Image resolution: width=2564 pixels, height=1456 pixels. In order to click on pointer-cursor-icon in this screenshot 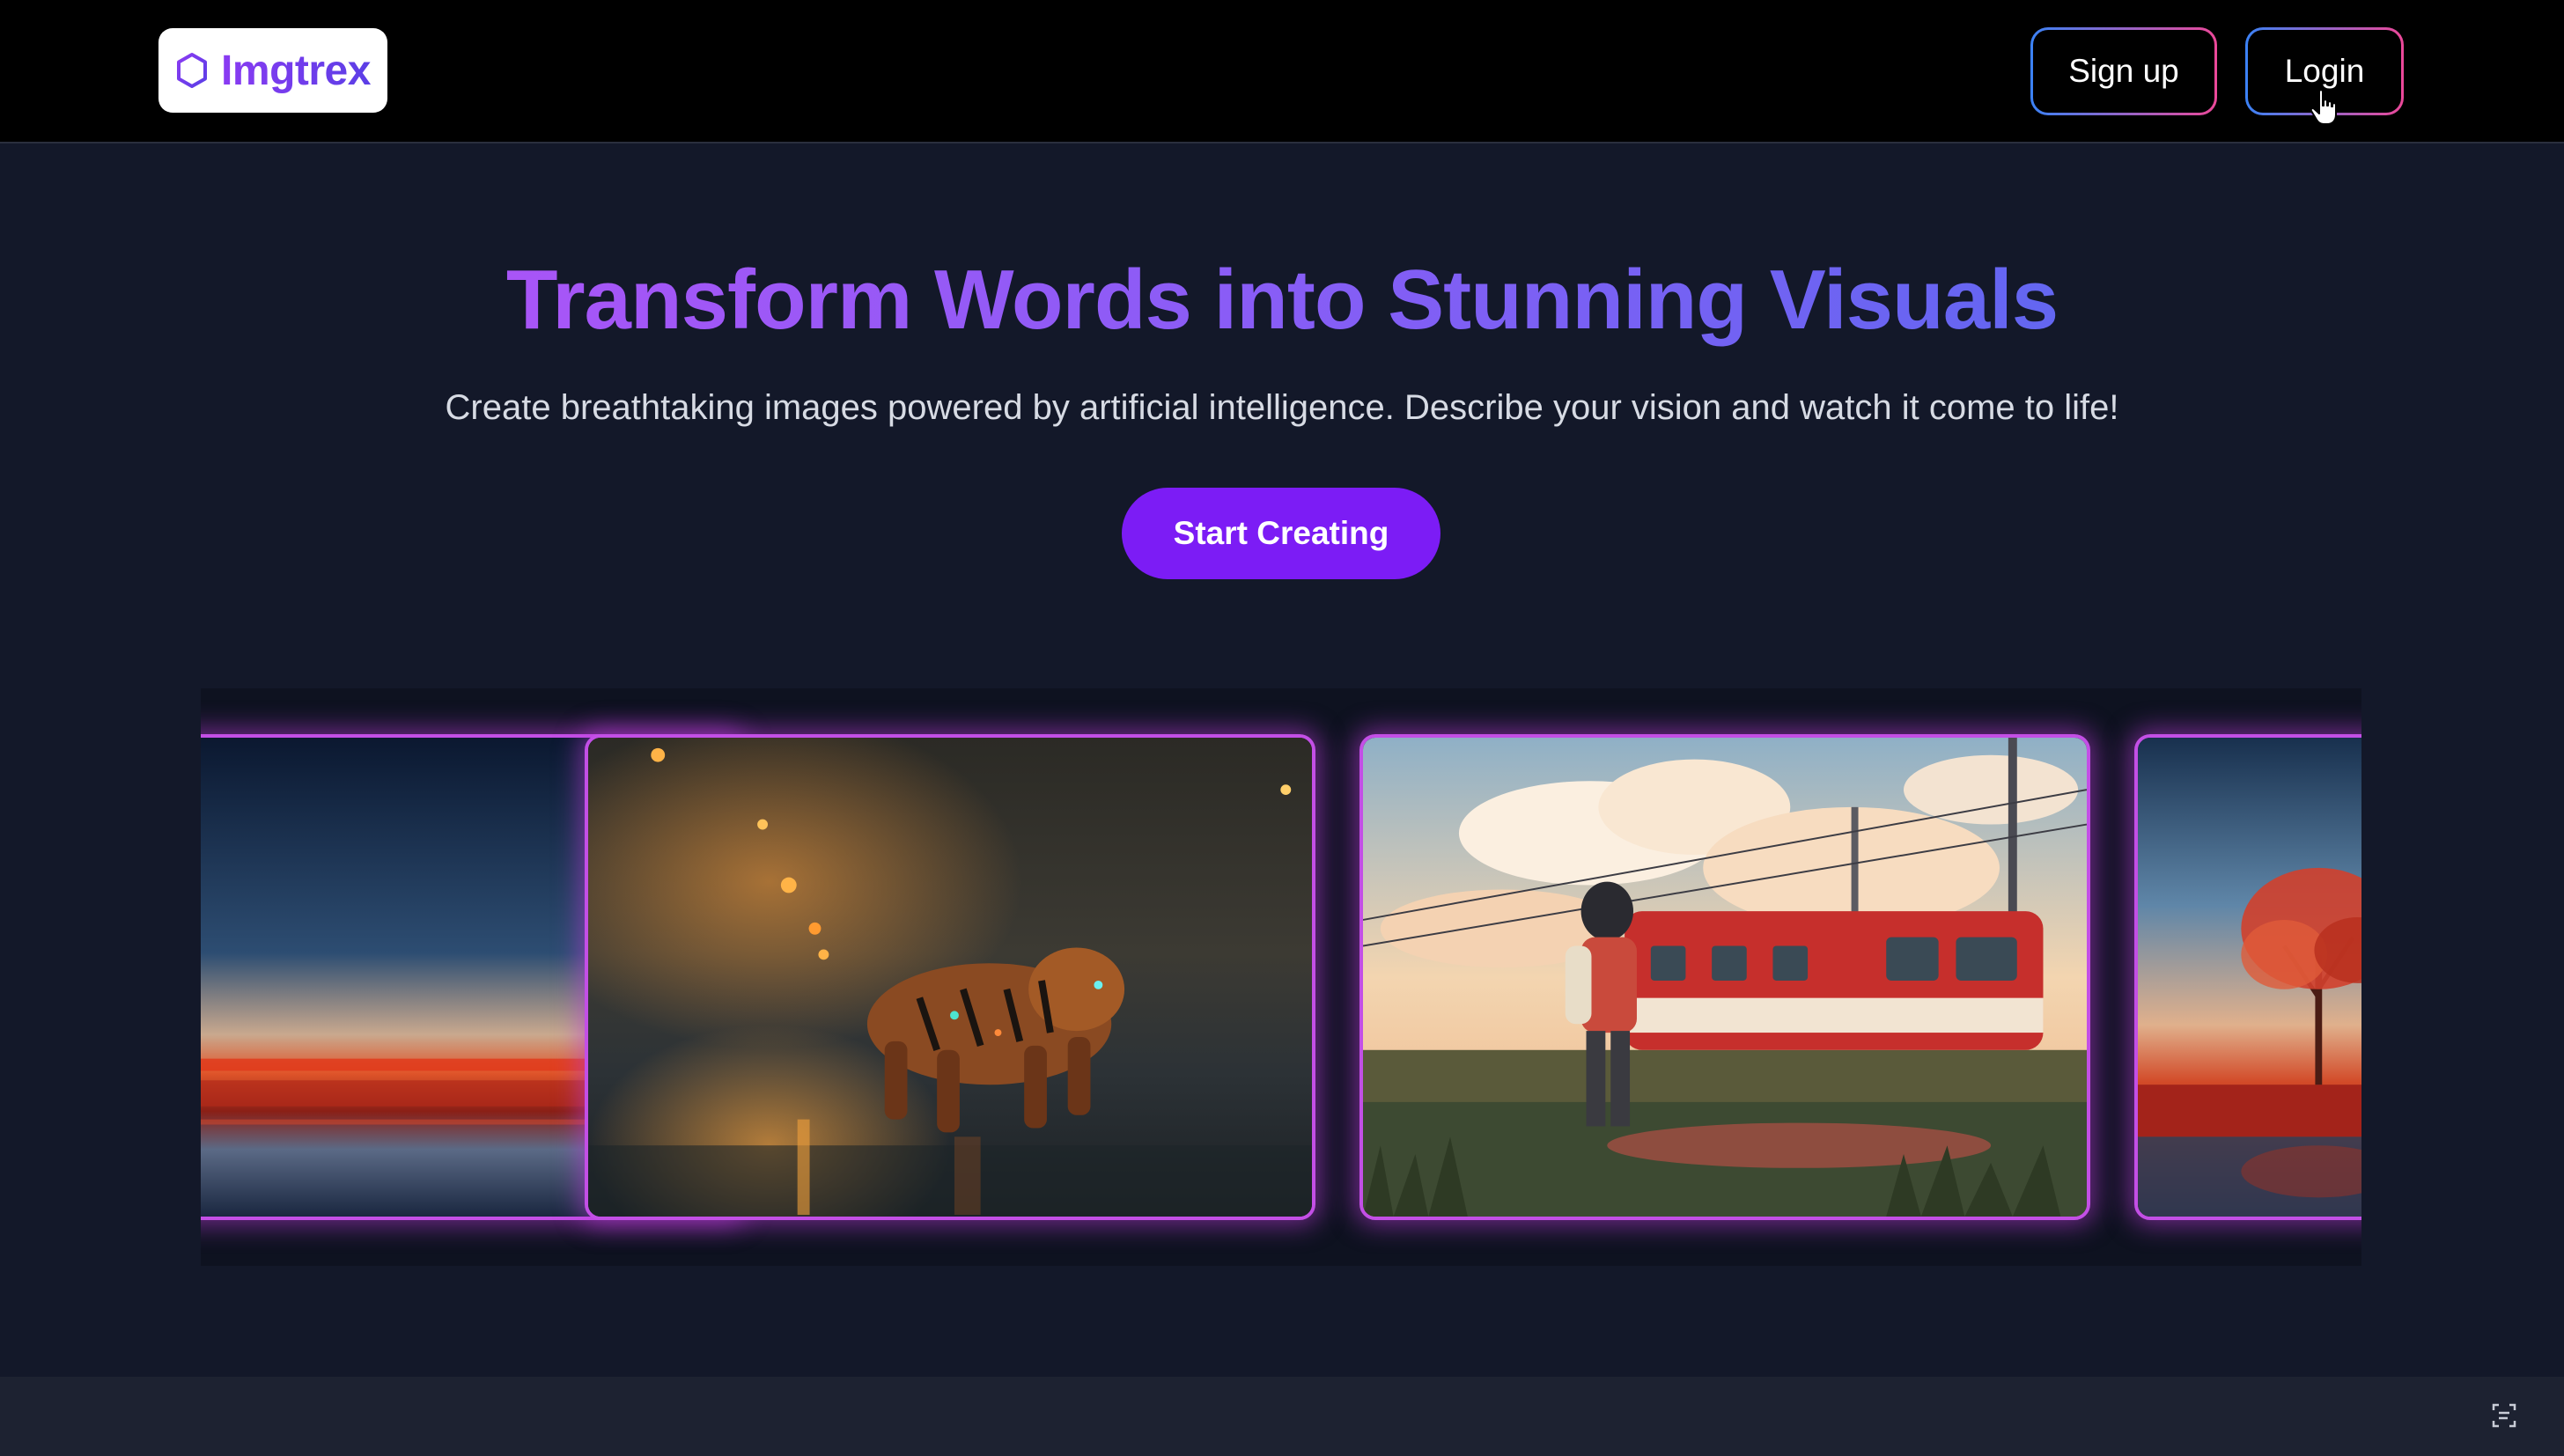, I will do `click(2323, 107)`.